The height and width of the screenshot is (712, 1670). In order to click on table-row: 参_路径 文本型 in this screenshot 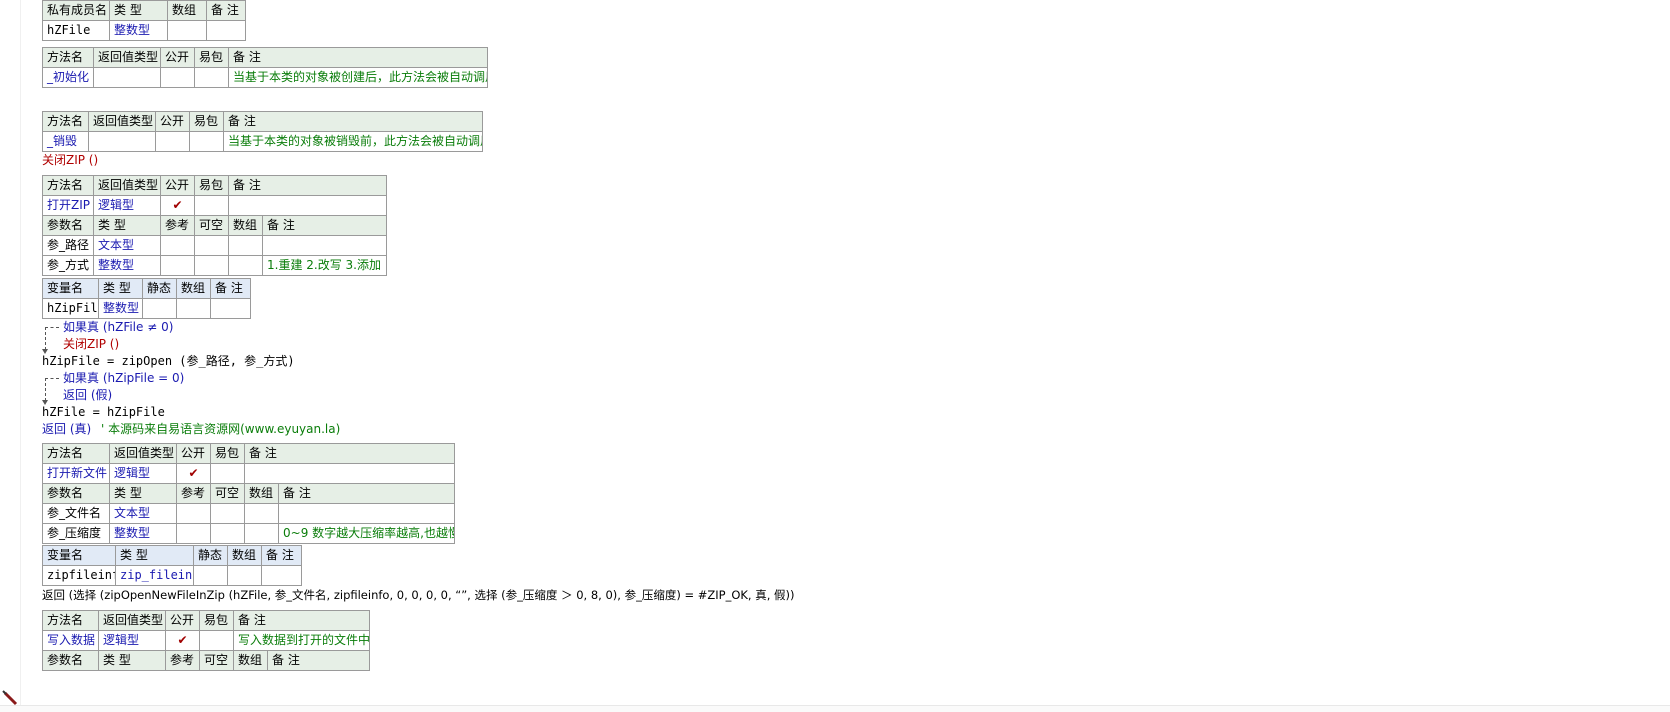, I will do `click(215, 245)`.